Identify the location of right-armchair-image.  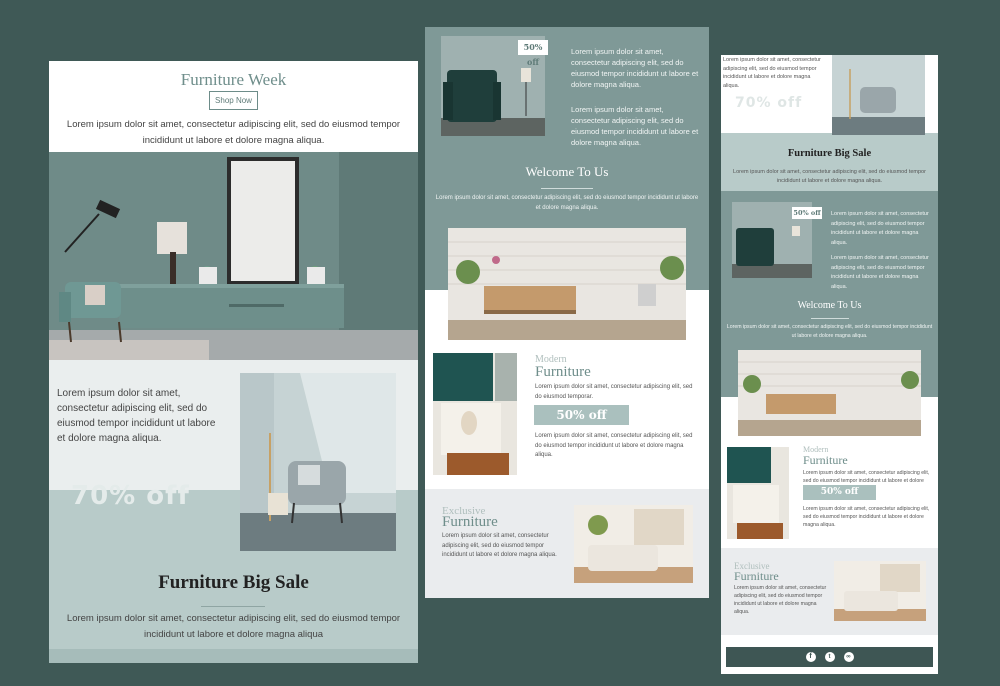
(878, 95).